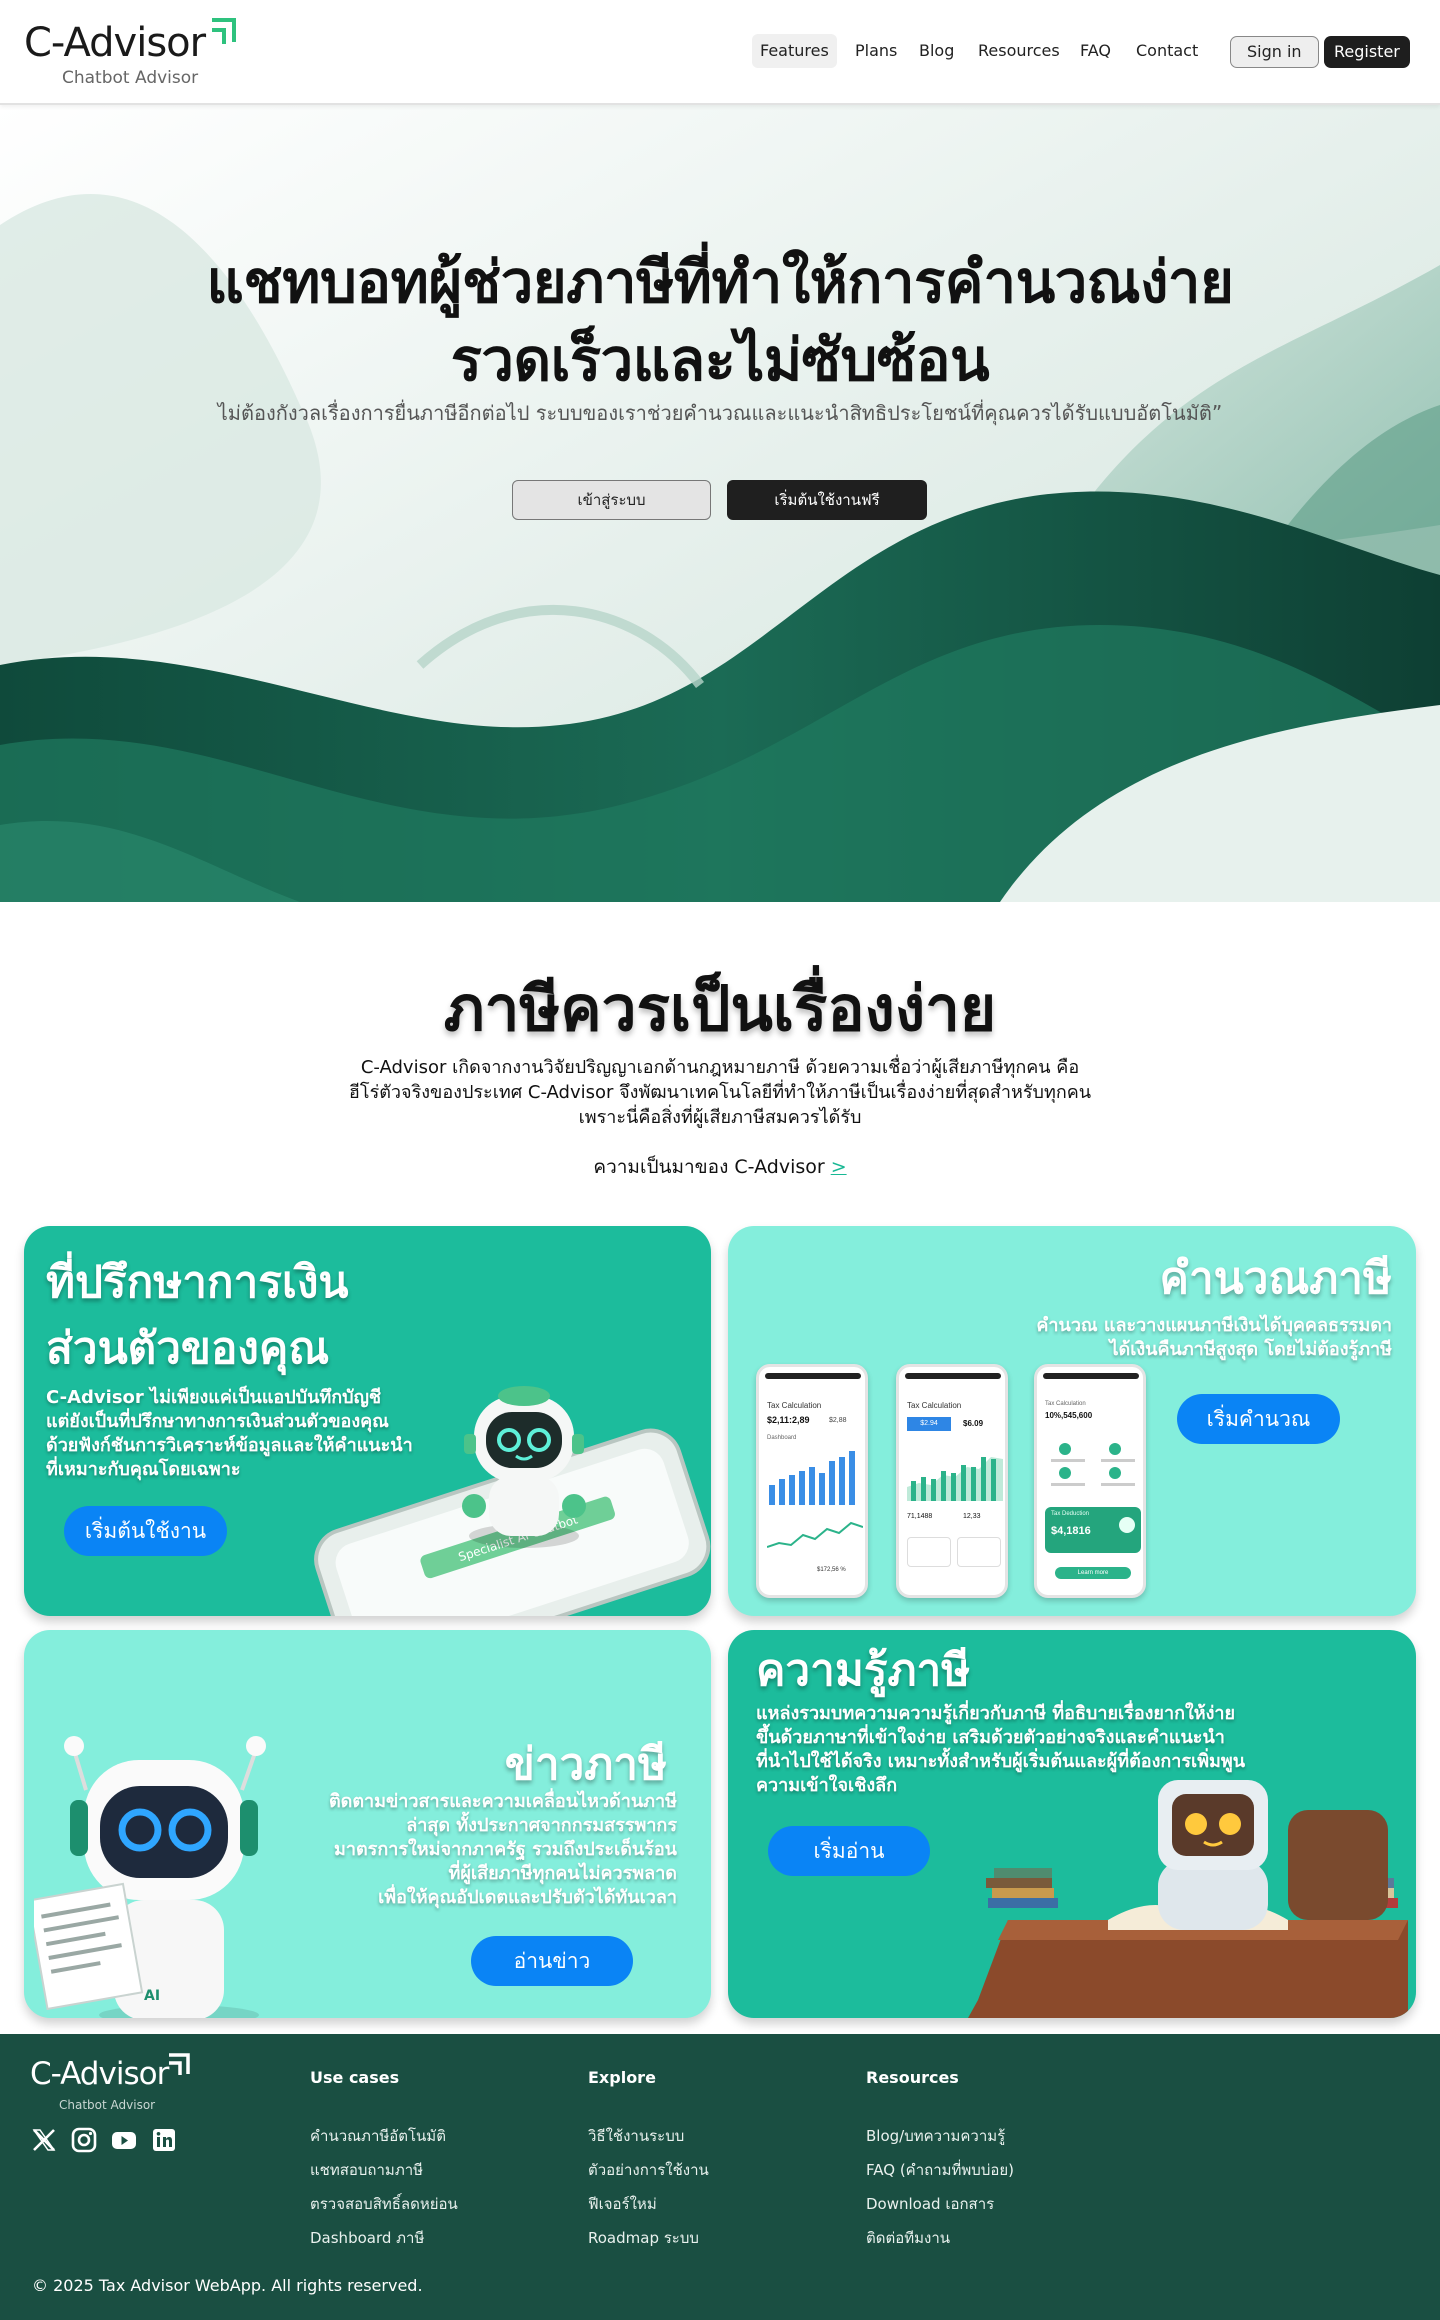  Describe the element at coordinates (812, 1478) in the screenshot. I see `phone1-bar-chart` at that location.